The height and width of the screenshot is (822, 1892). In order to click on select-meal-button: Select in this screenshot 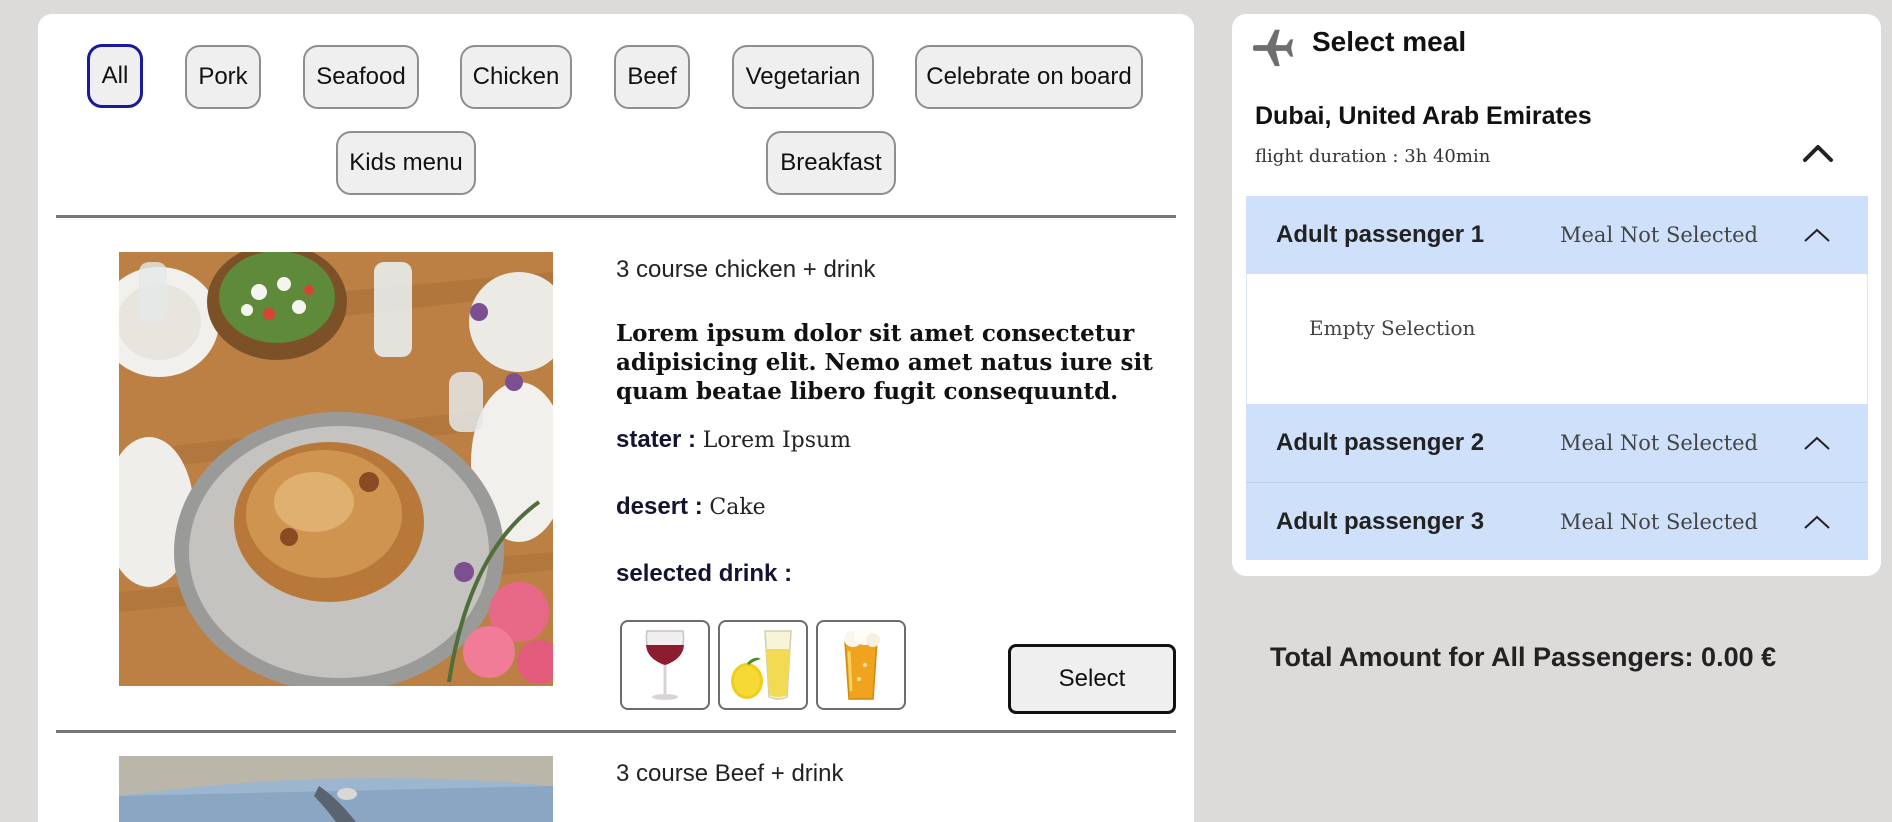, I will do `click(1092, 679)`.